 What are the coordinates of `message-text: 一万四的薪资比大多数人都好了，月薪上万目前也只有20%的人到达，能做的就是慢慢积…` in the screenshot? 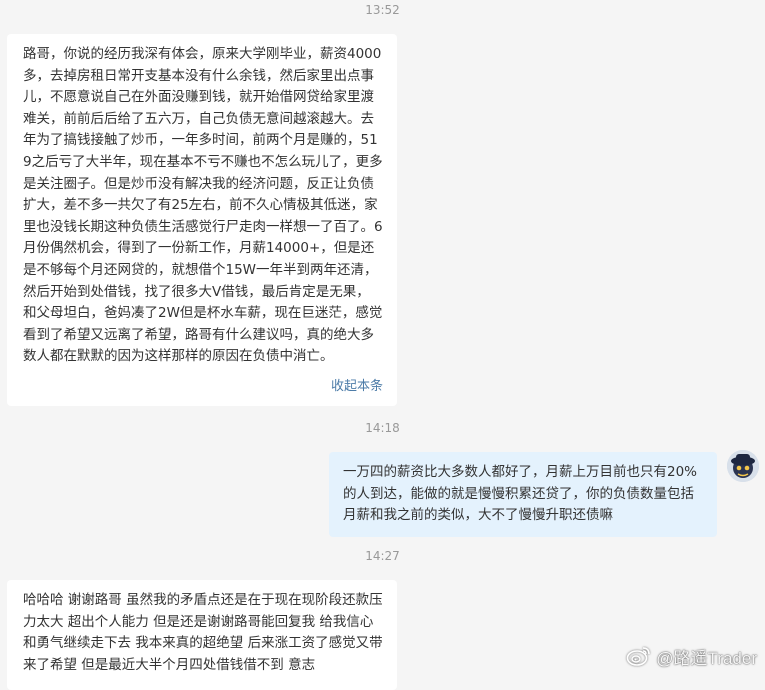 It's located at (520, 494).